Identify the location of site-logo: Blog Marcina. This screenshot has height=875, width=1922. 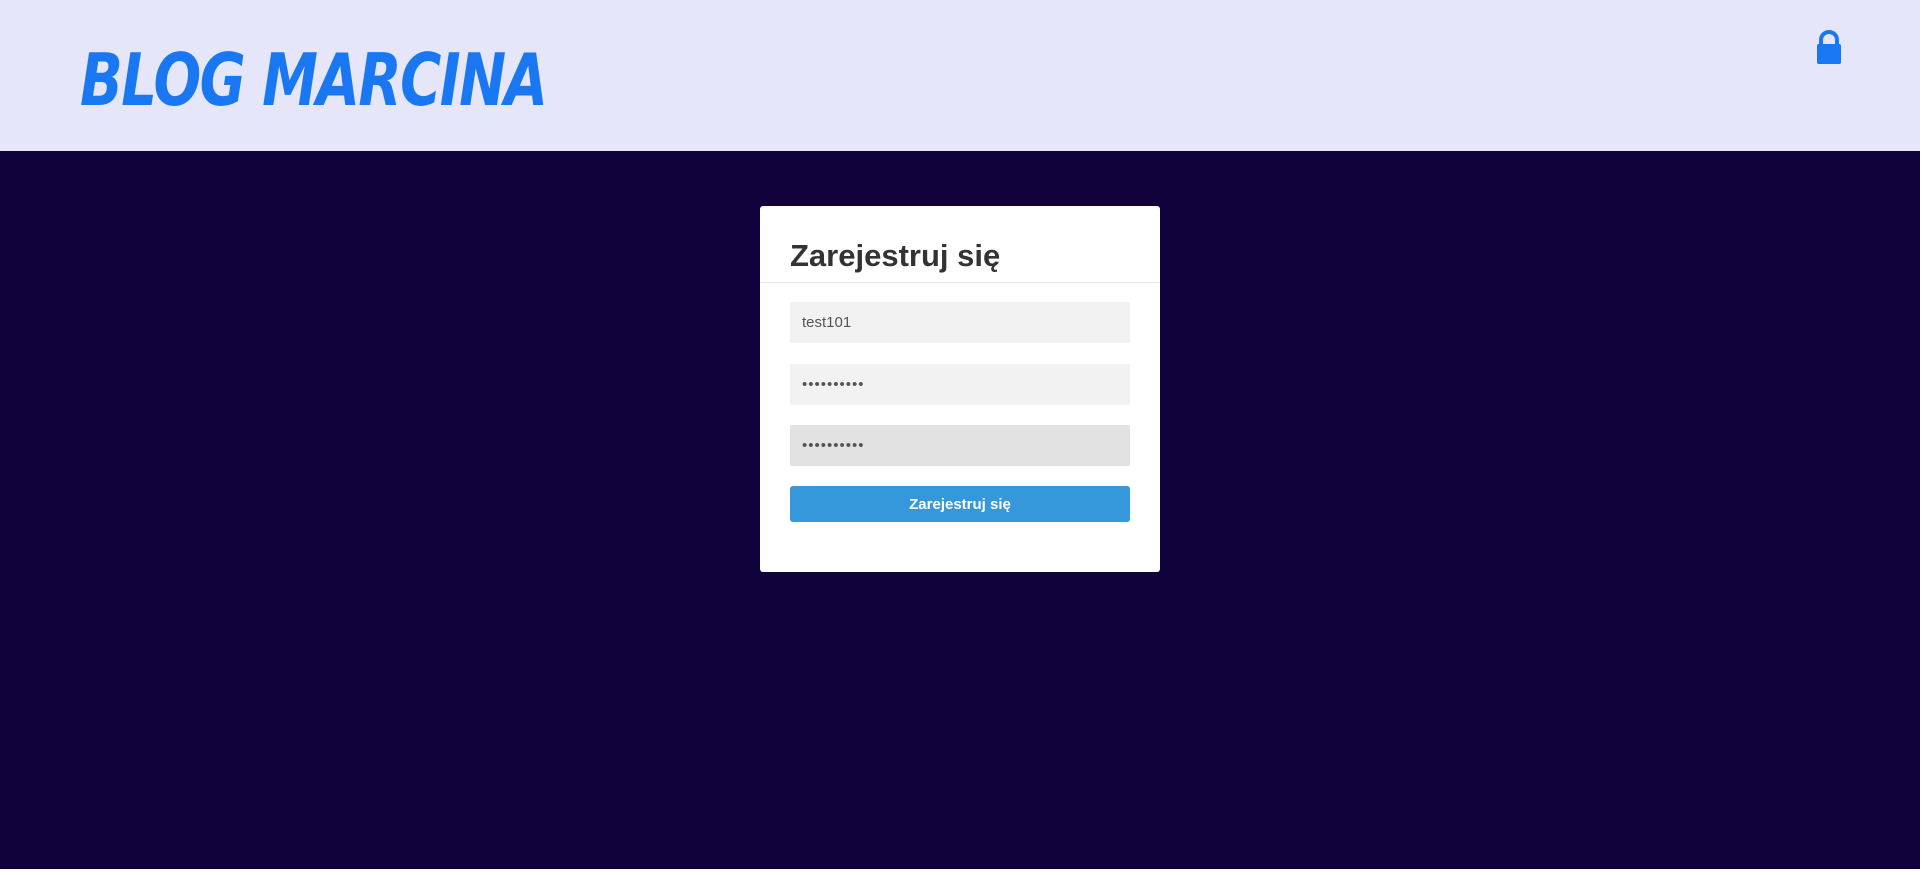
(314, 80).